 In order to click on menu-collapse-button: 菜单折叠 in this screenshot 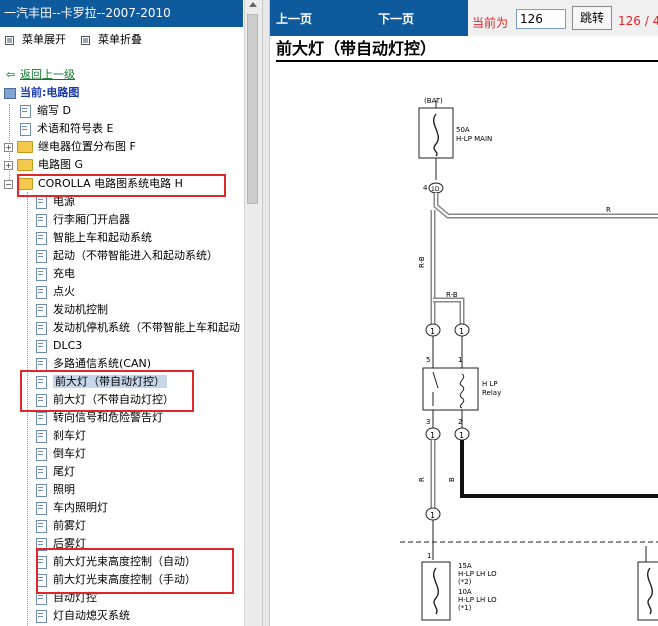, I will do `click(109, 40)`.